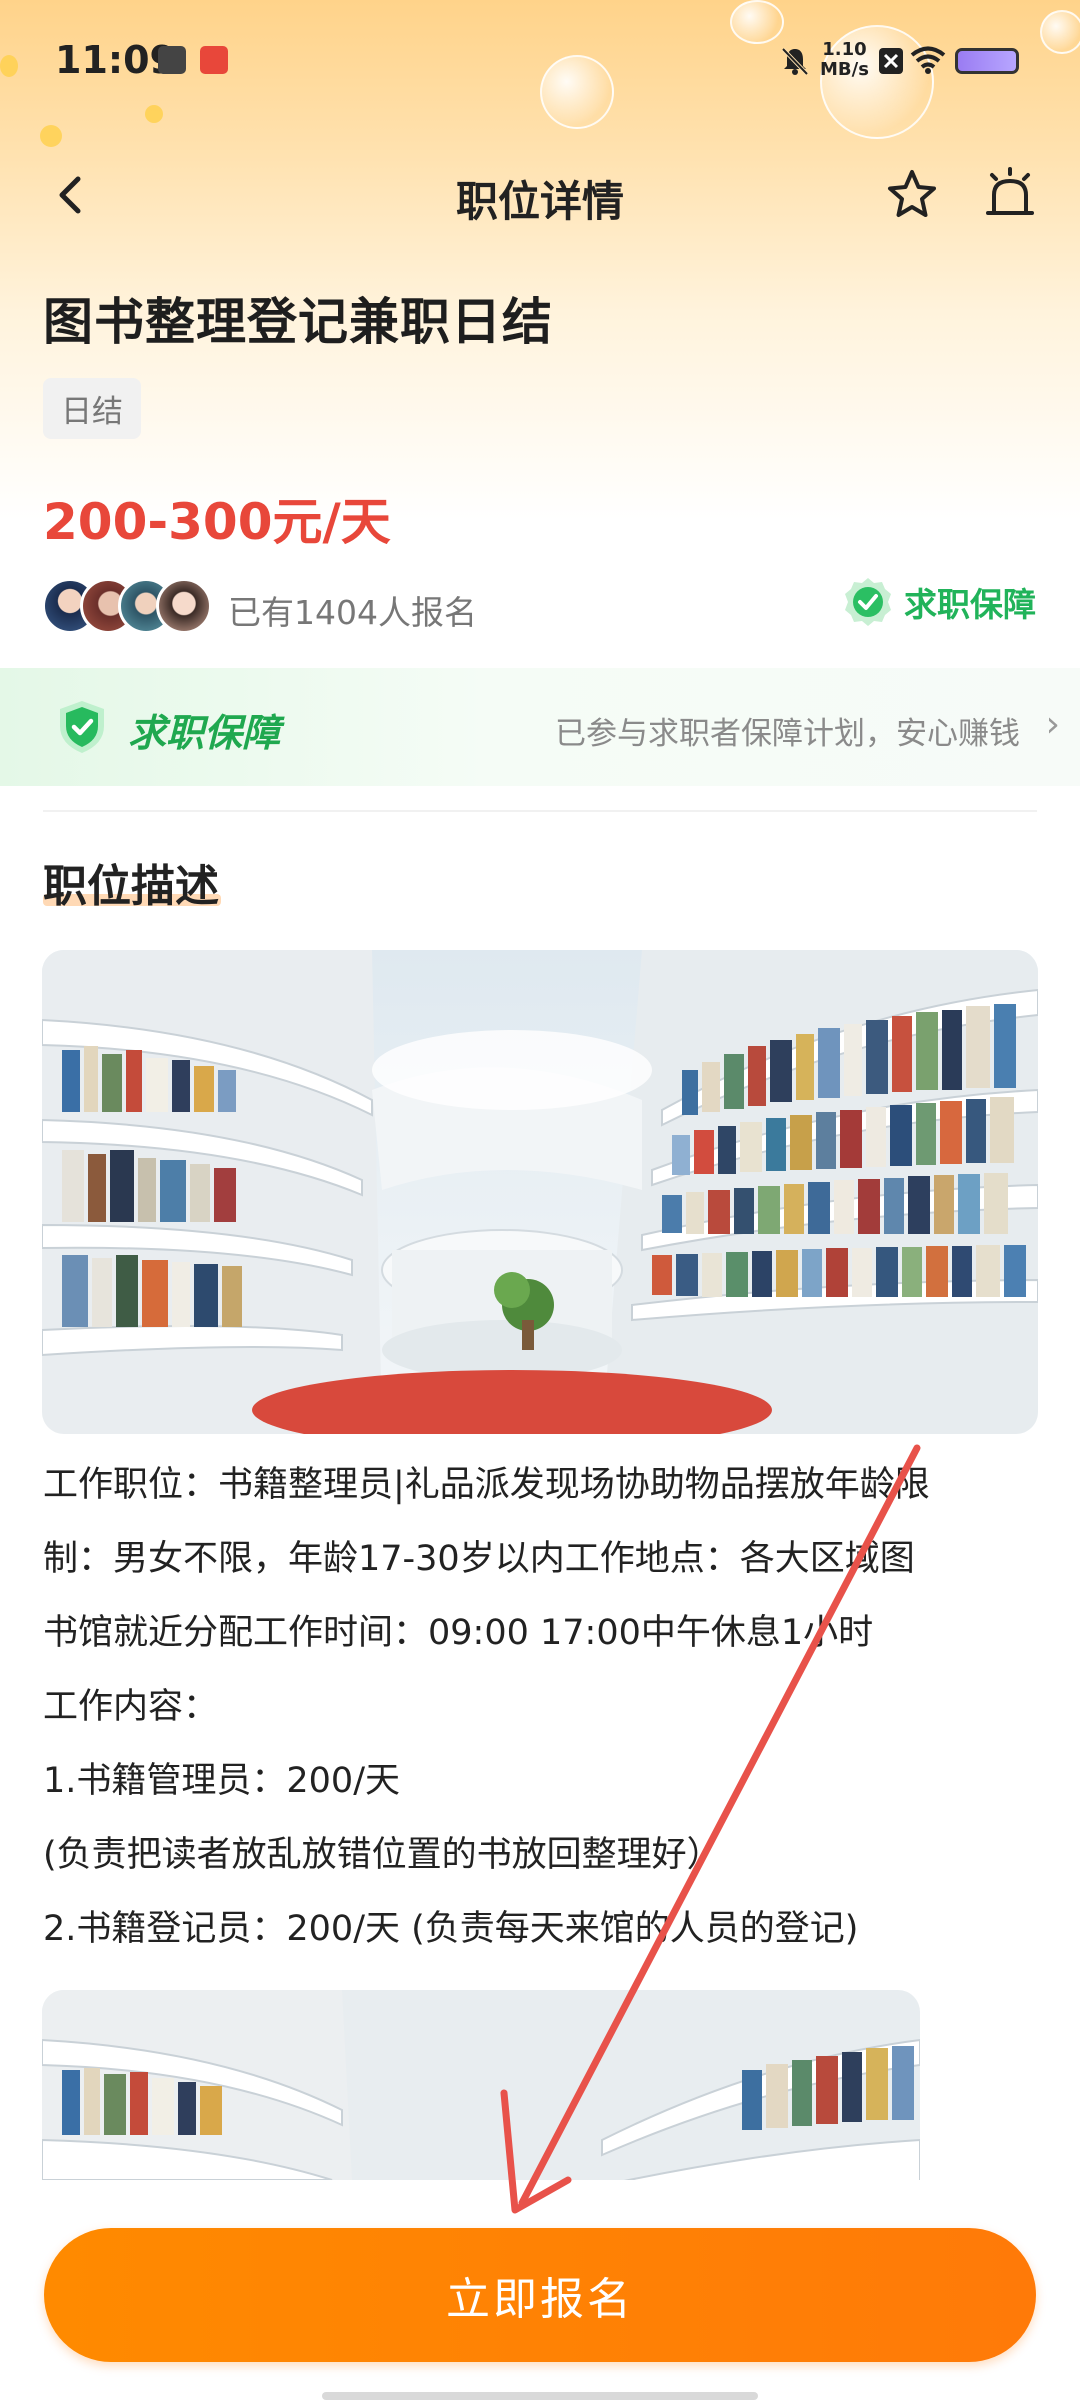 This screenshot has height=2408, width=1080. What do you see at coordinates (540, 2295) in the screenshot?
I see `apply-now-button: 立即报名` at bounding box center [540, 2295].